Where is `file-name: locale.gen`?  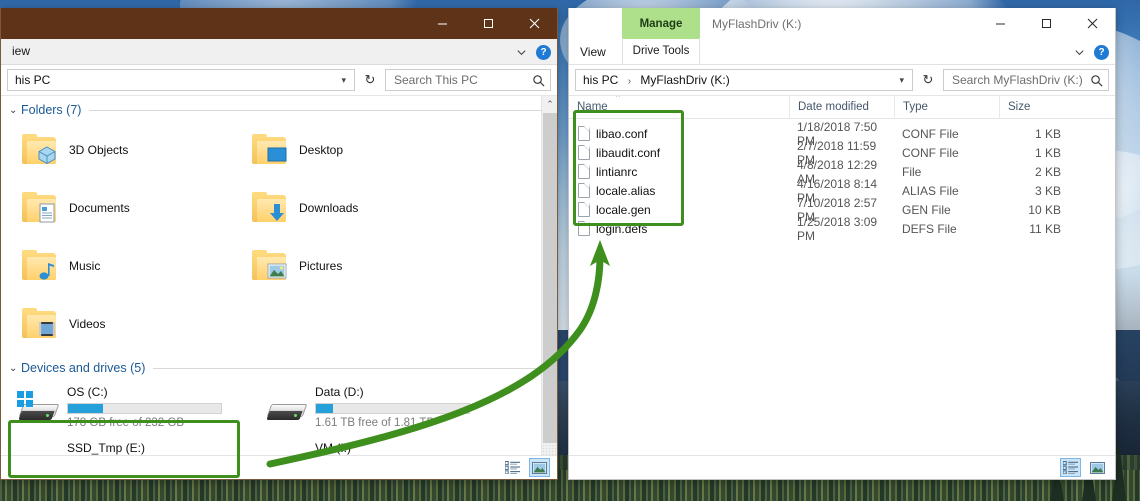
file-name: locale.gen is located at coordinates (623, 209).